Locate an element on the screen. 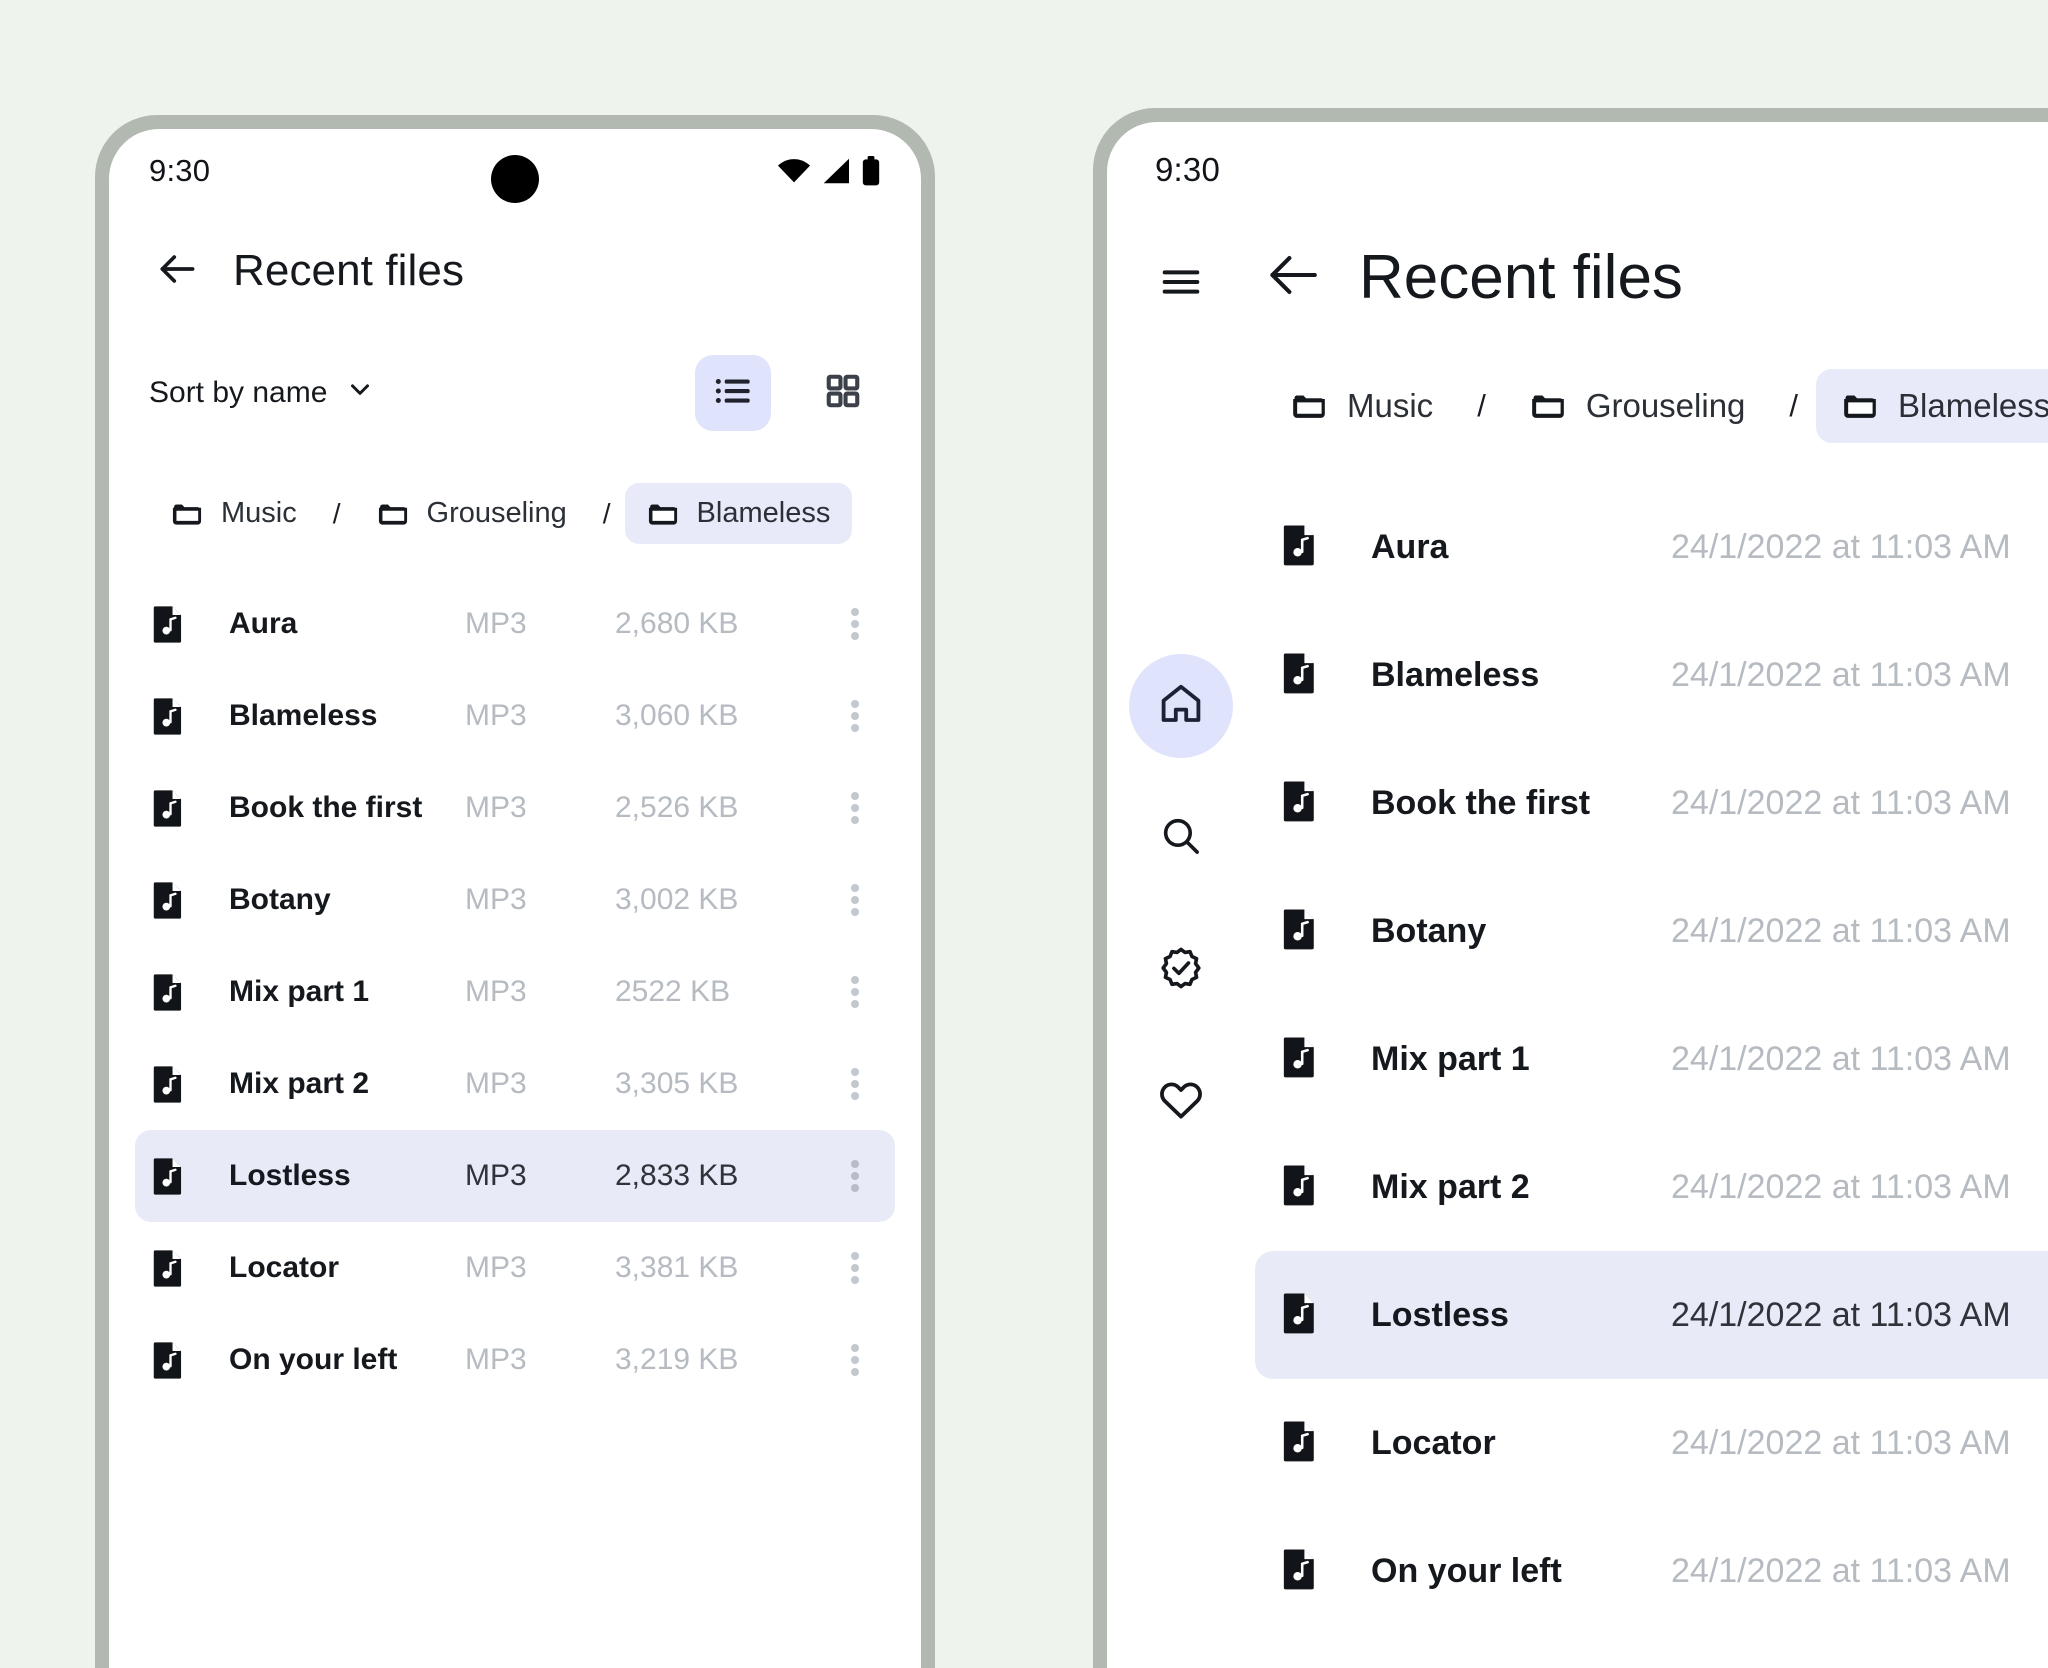 The width and height of the screenshot is (2048, 1668). table-row: Mix part 2 24/1/2022 at 11:03 AM is located at coordinates (1651, 1187).